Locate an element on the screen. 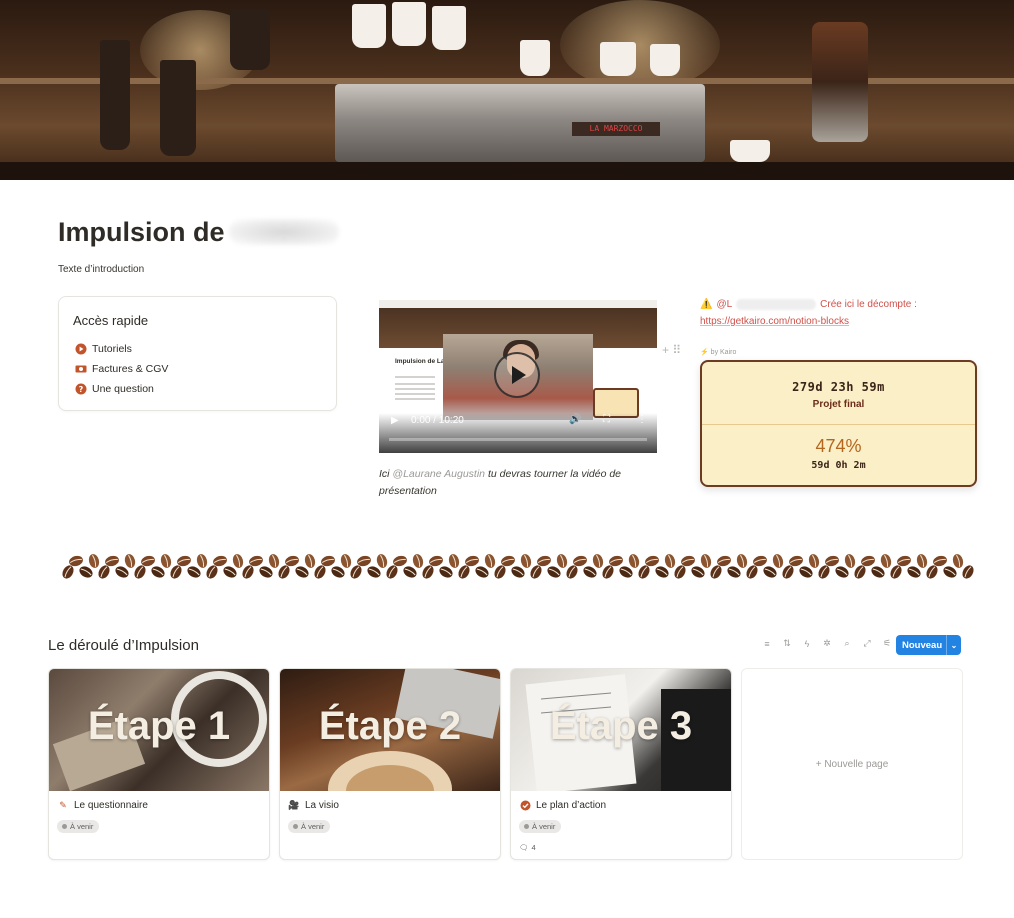  fullscreen-icon: ⛶ is located at coordinates (606, 419).